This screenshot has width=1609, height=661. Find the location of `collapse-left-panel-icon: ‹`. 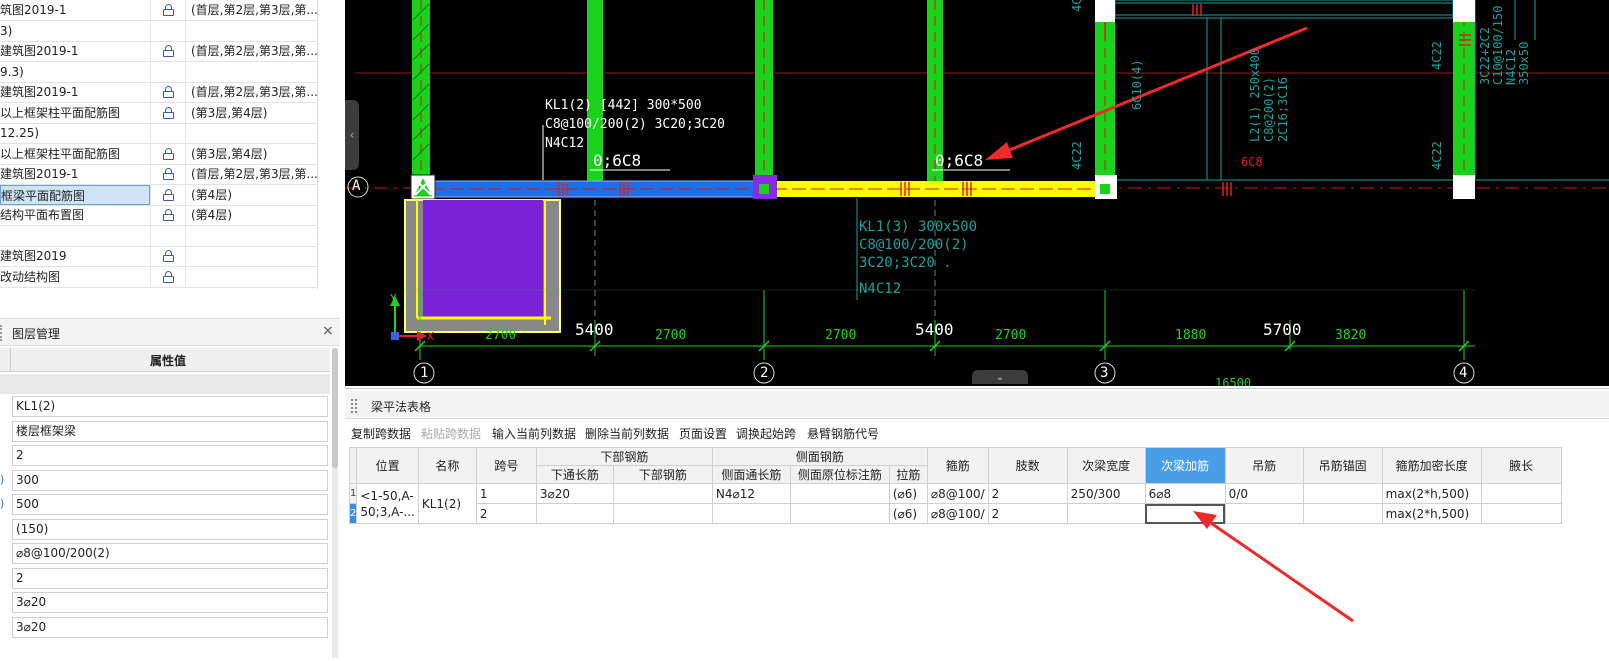

collapse-left-panel-icon: ‹ is located at coordinates (352, 135).